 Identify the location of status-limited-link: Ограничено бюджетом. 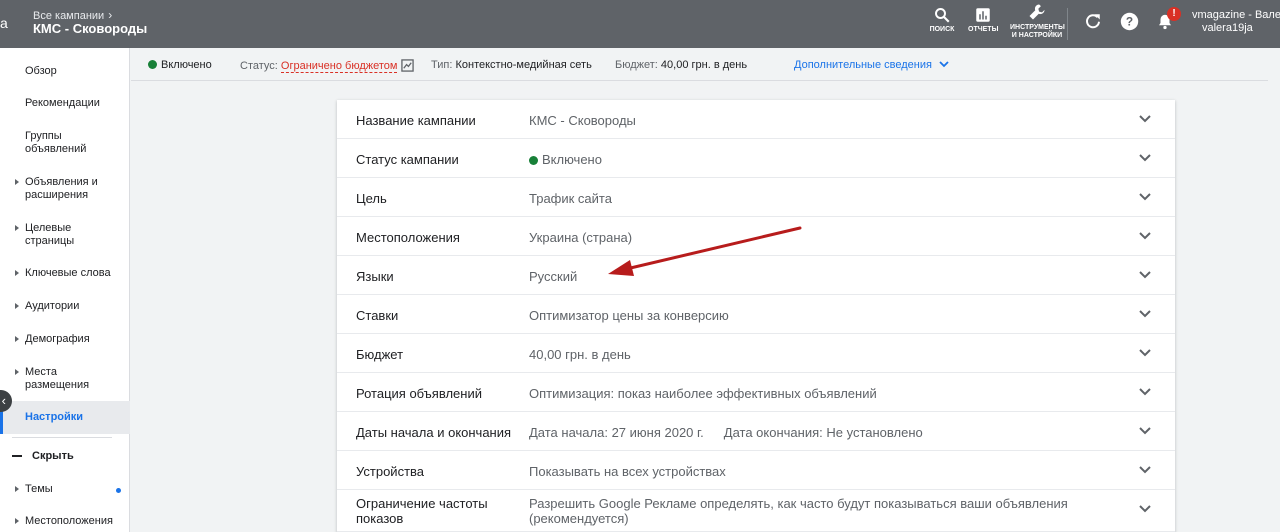
(339, 66).